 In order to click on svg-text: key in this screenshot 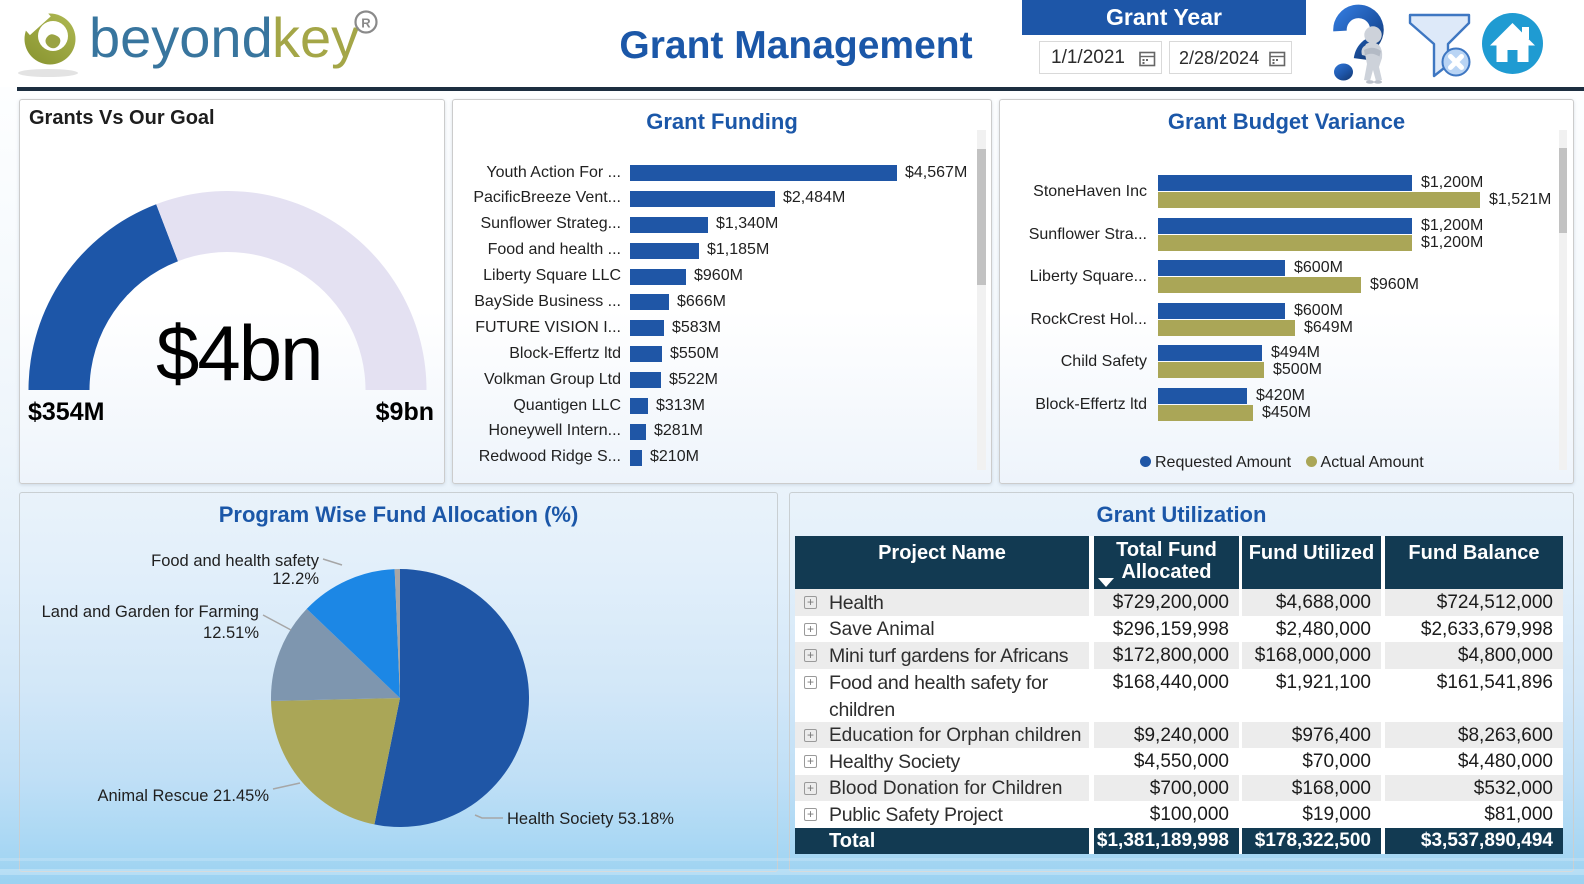, I will do `click(315, 37)`.